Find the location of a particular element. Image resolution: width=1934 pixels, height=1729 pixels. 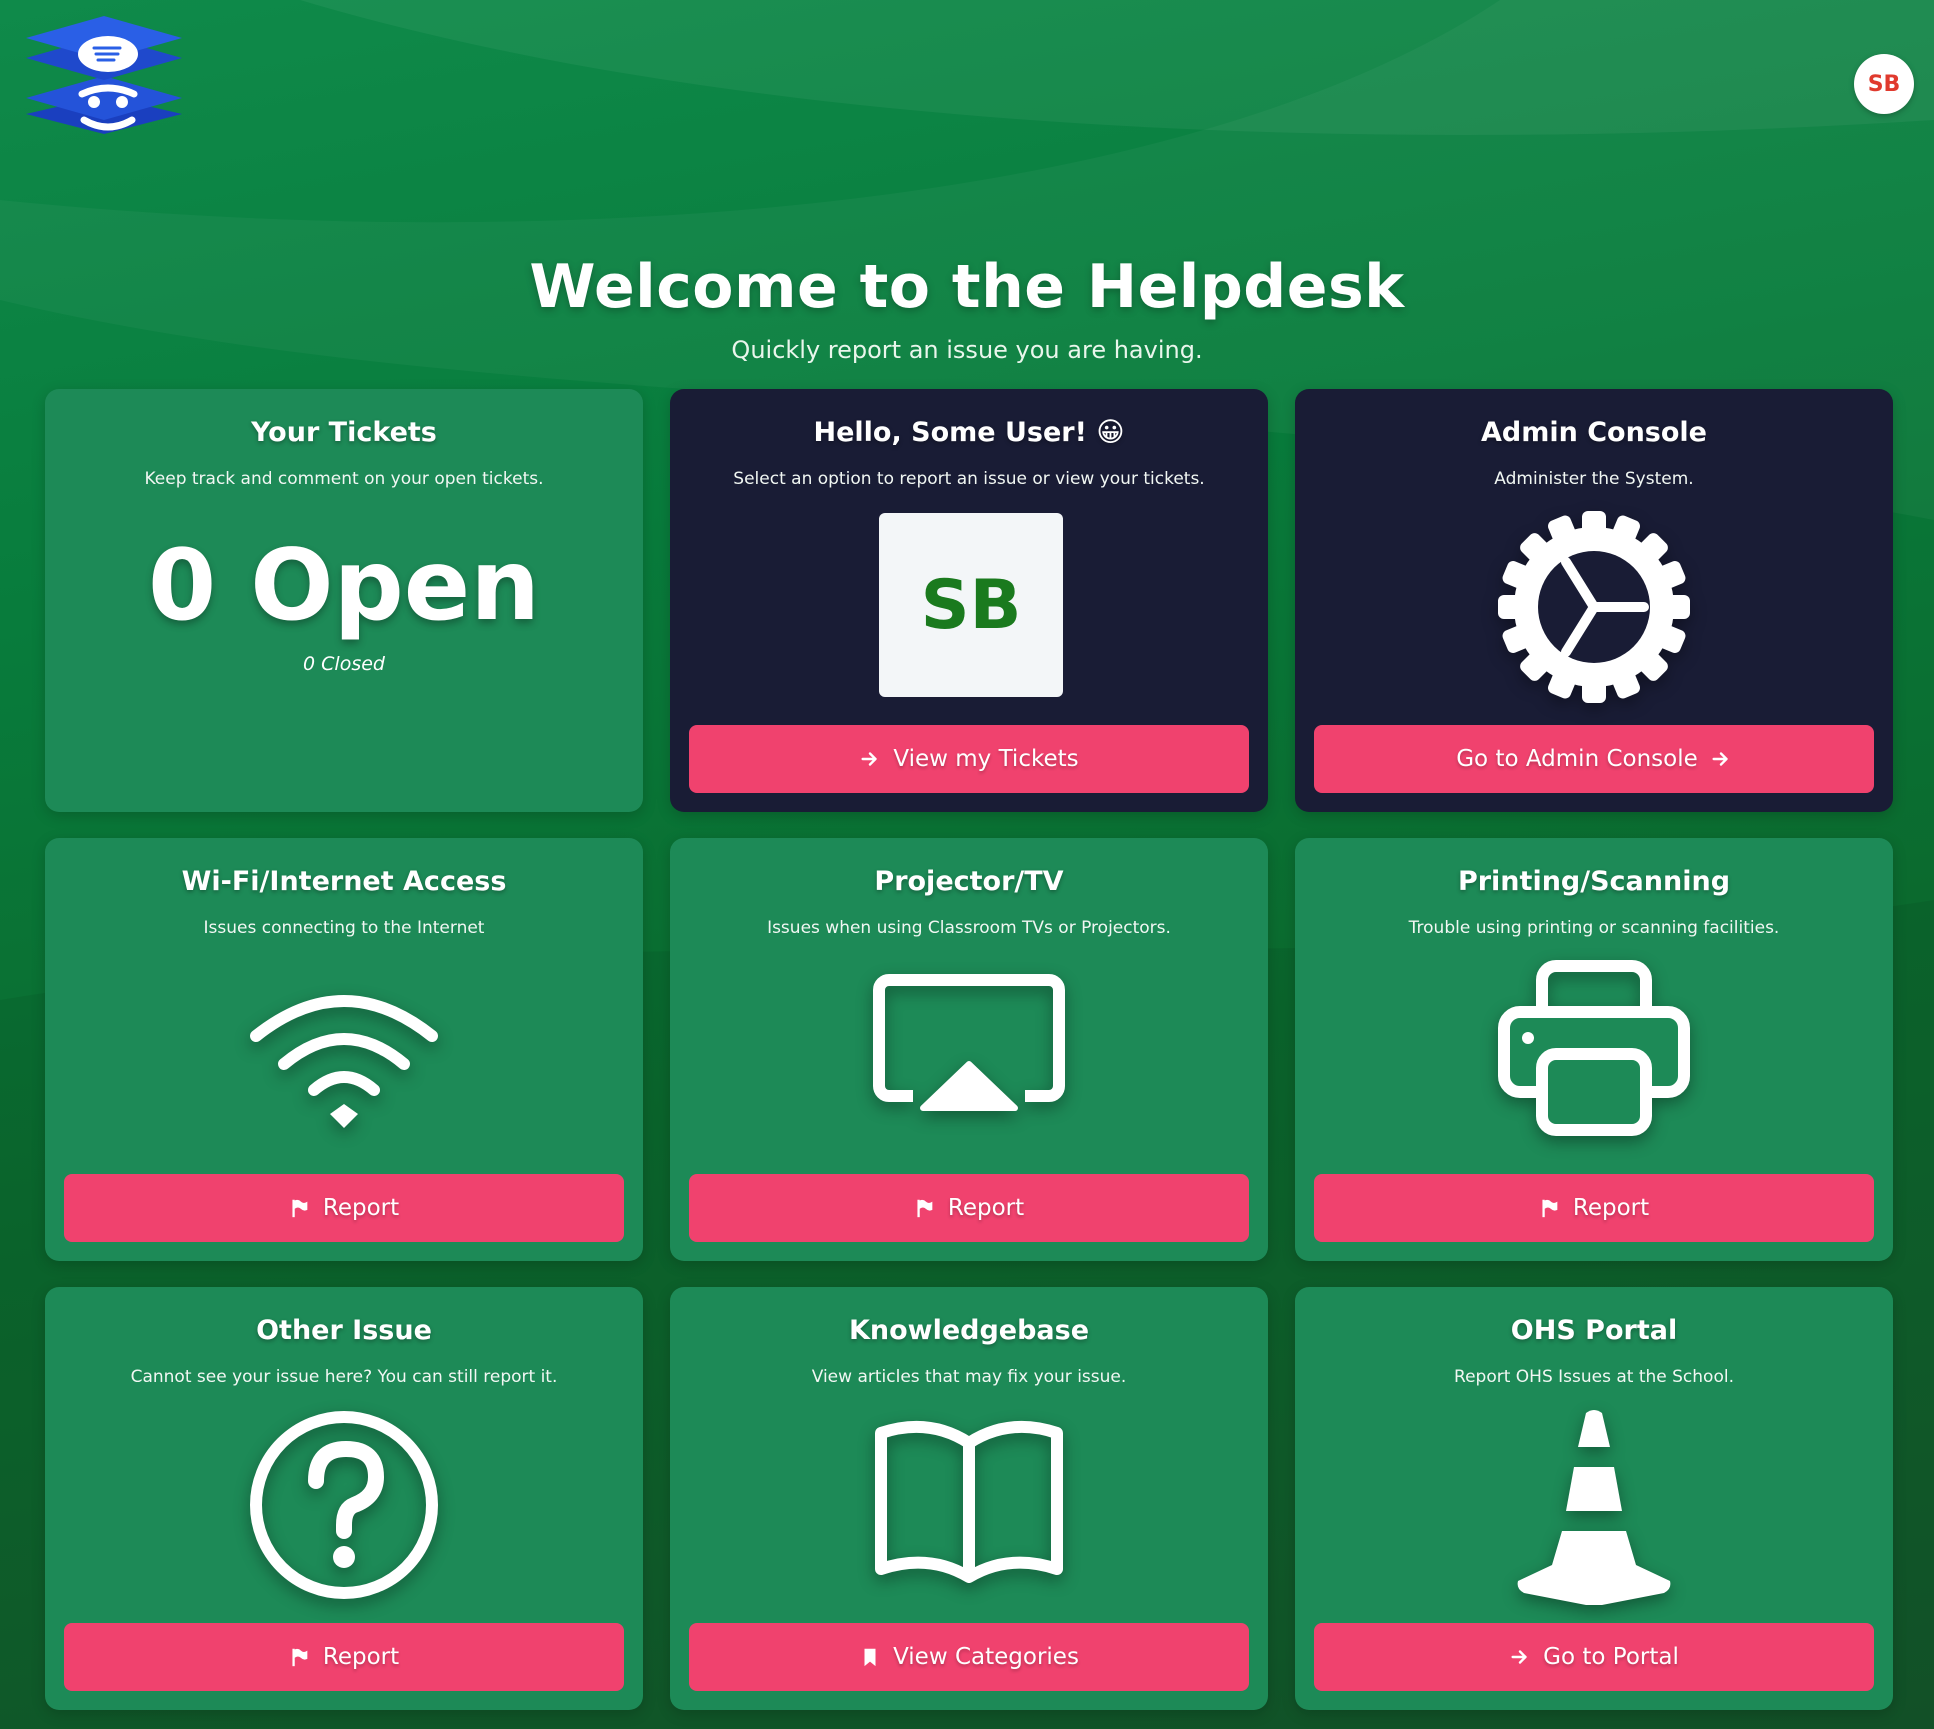

card-title: Admin Console is located at coordinates (1593, 432).